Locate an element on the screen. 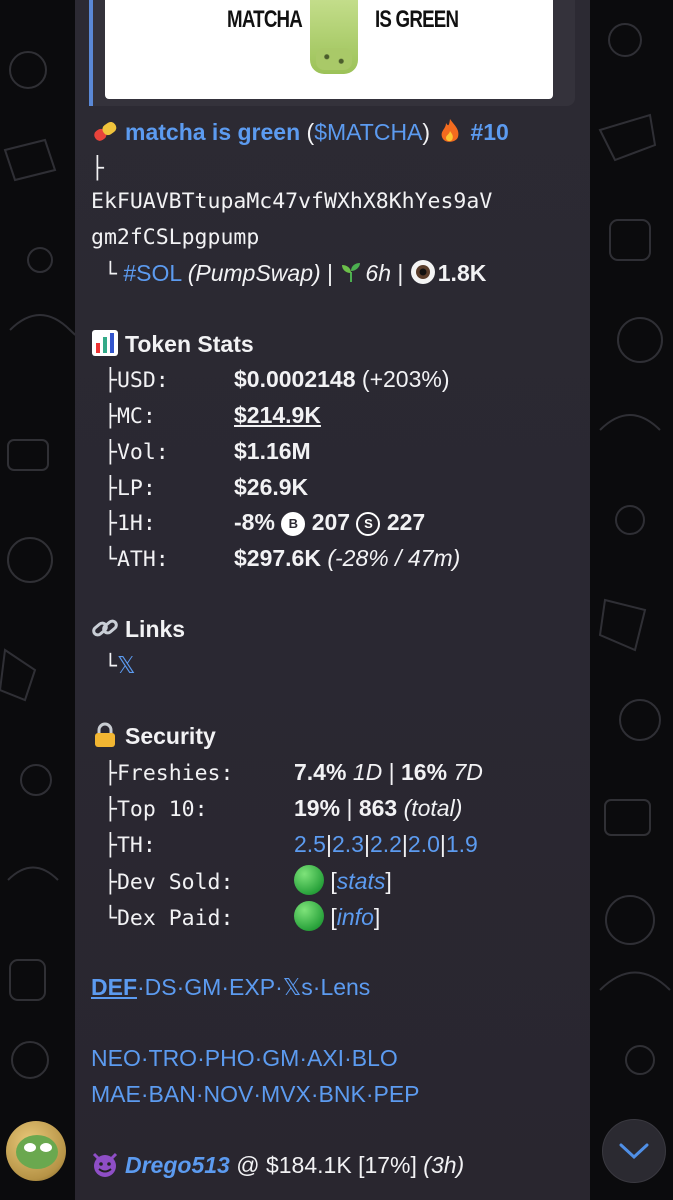 This screenshot has width=673, height=1200. preview-image: MATCHA IS GREEN is located at coordinates (329, 49).